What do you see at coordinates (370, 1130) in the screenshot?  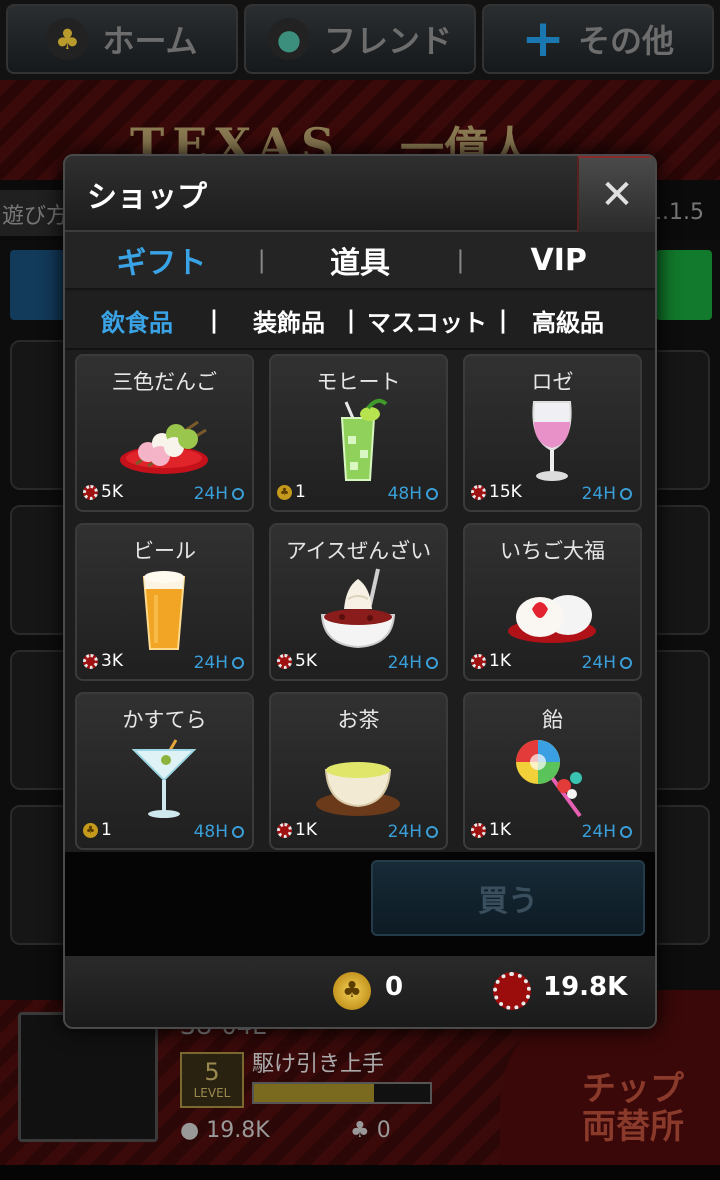 I see `player-gold: ♣ 0` at bounding box center [370, 1130].